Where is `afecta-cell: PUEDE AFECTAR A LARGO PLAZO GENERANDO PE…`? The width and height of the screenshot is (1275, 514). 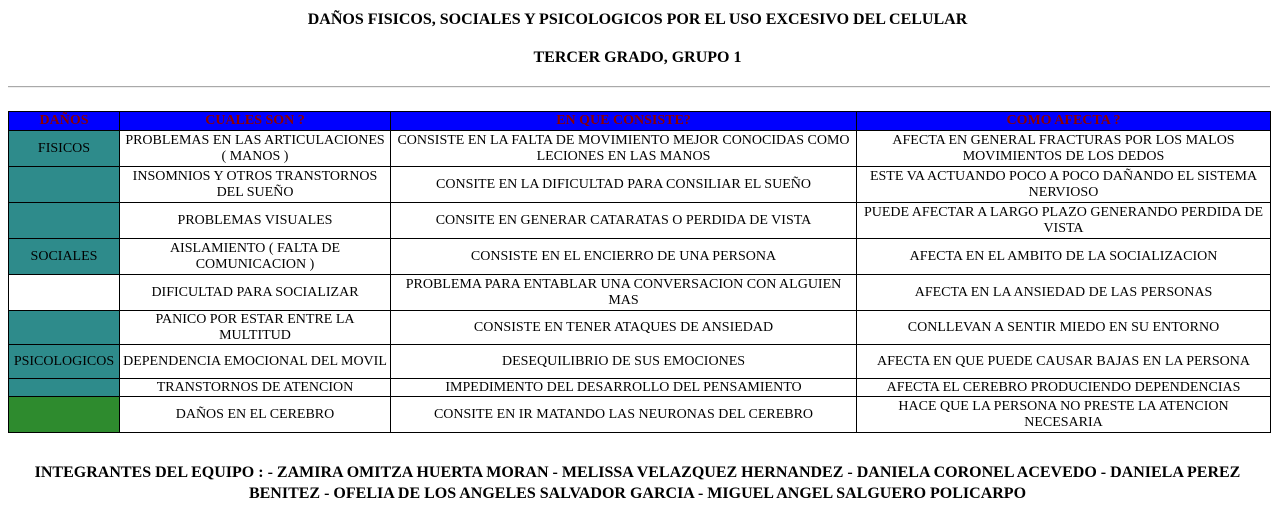 afecta-cell: PUEDE AFECTAR A LARGO PLAZO GENERANDO PE… is located at coordinates (1063, 220).